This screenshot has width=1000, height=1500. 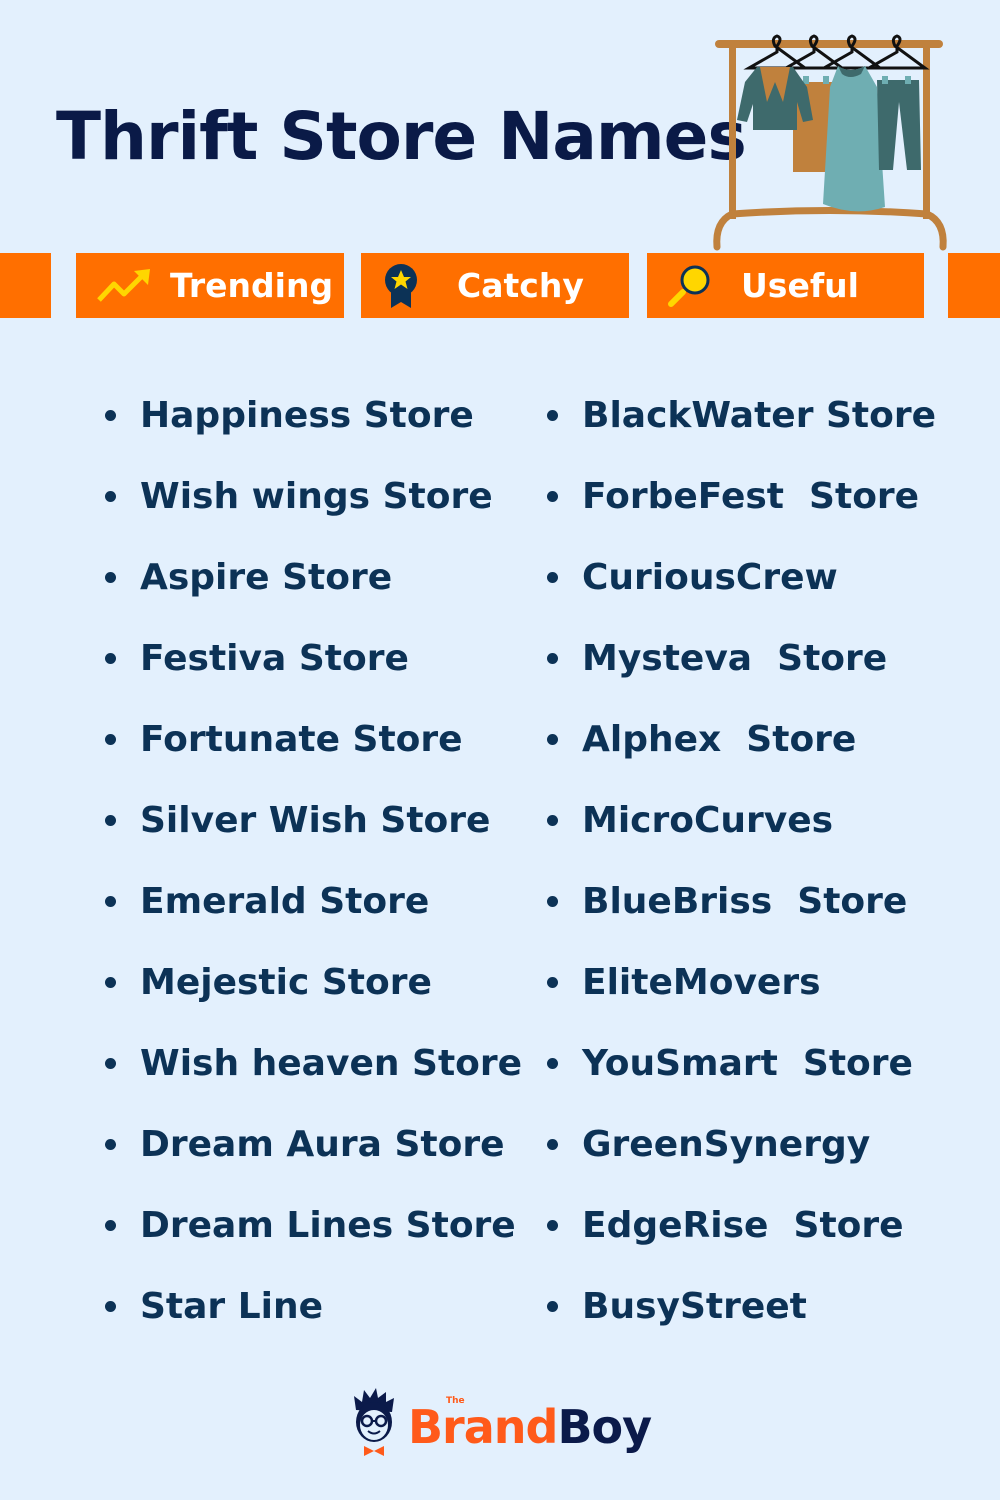 What do you see at coordinates (741, 496) in the screenshot?
I see `list-item: ForbeFest Store` at bounding box center [741, 496].